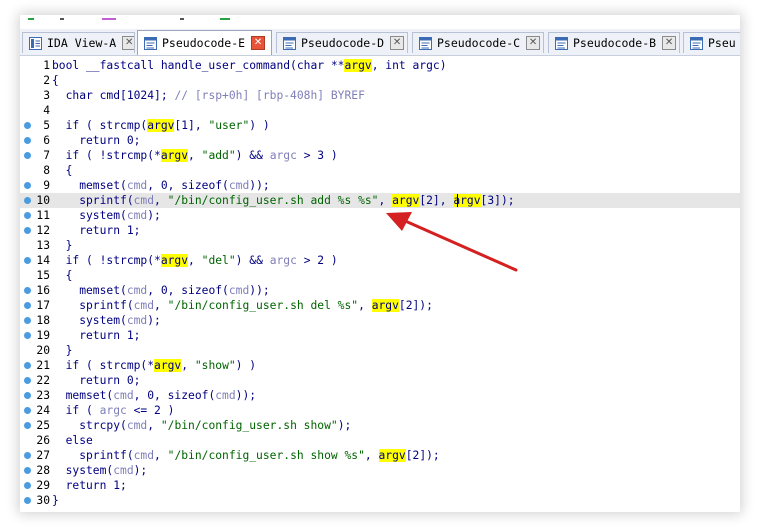 This screenshot has height=531, width=758. What do you see at coordinates (478, 42) in the screenshot?
I see `tab-pseudocode-c: Pseudocode-C ✕` at bounding box center [478, 42].